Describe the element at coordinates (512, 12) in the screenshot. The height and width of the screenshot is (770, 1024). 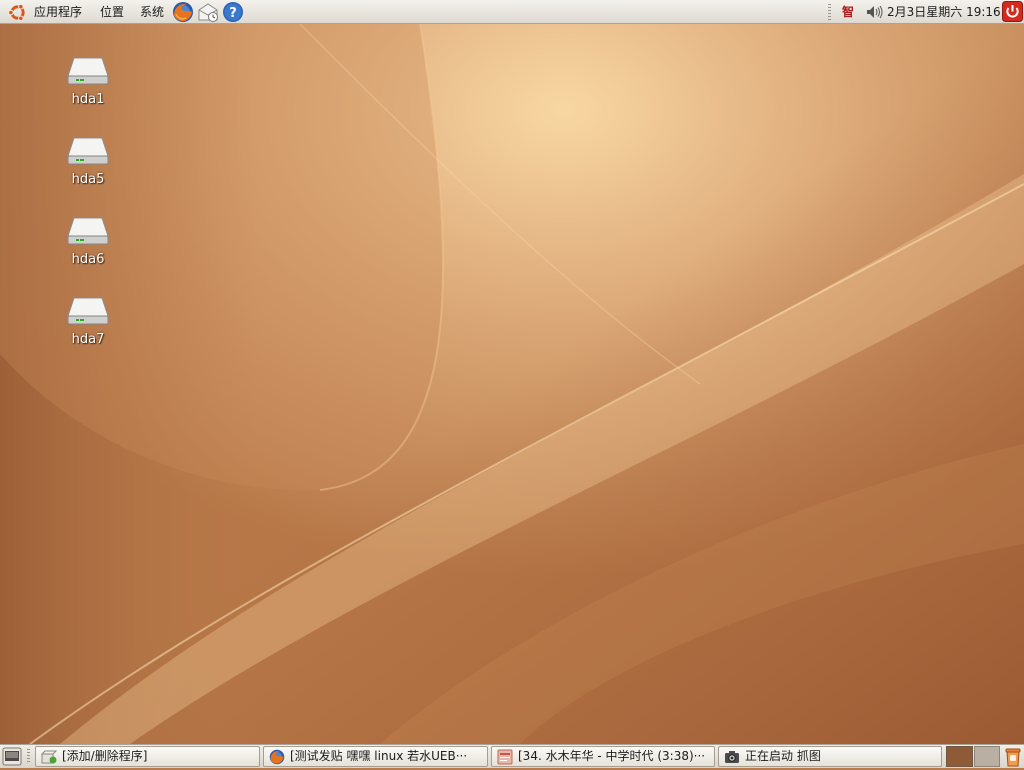
I see `top-panel: 应用程序 位置 系统 ? 智 2月3日星期六 19:16` at that location.